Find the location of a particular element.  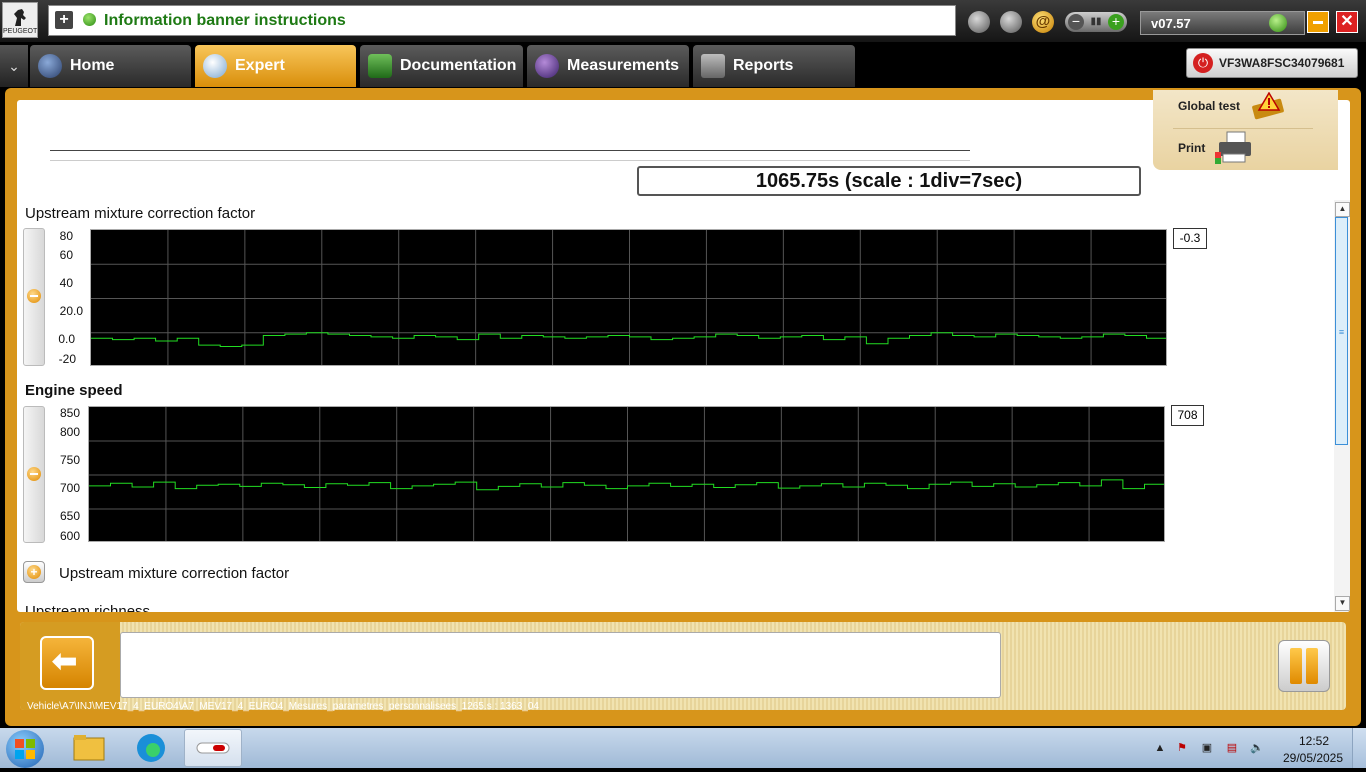

windows-taskbar: ▲ ⚑ ▣ ▤ 🔈 12:52 29/05/2025 is located at coordinates (683, 748).